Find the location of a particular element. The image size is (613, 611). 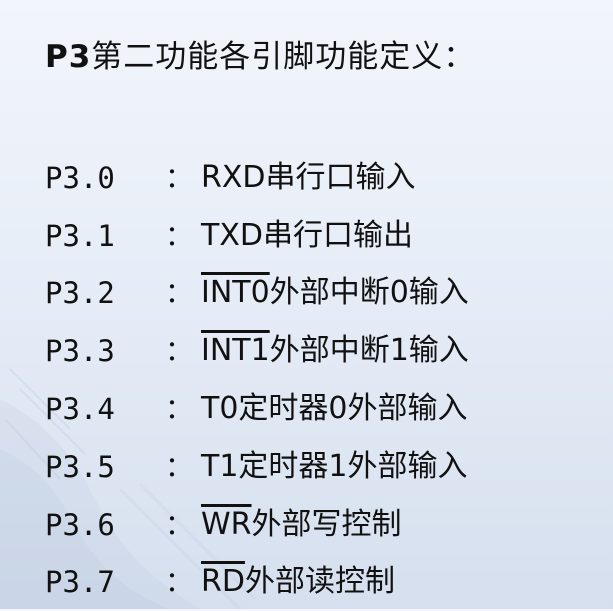

pin-description: 外部读控制 is located at coordinates (319, 582).